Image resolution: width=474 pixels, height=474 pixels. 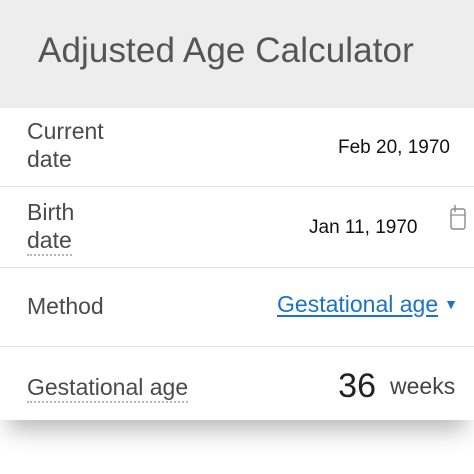 I want to click on calendar-icon, so click(x=458, y=216).